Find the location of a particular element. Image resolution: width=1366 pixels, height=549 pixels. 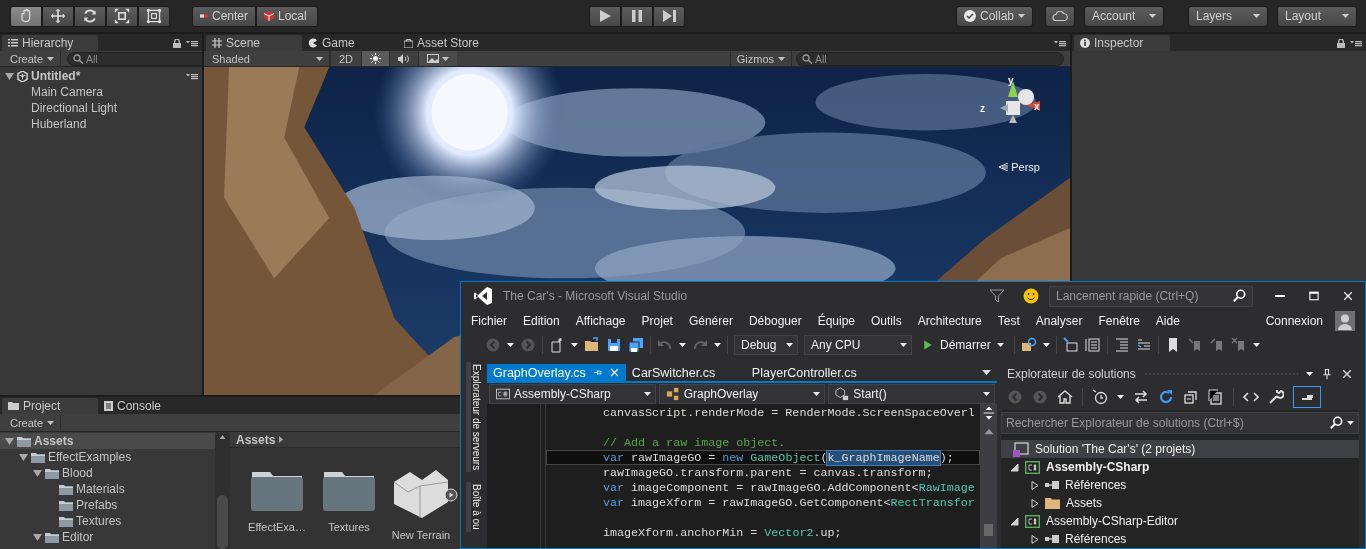

file-tab: CarSwitcher.cs is located at coordinates (685, 372).